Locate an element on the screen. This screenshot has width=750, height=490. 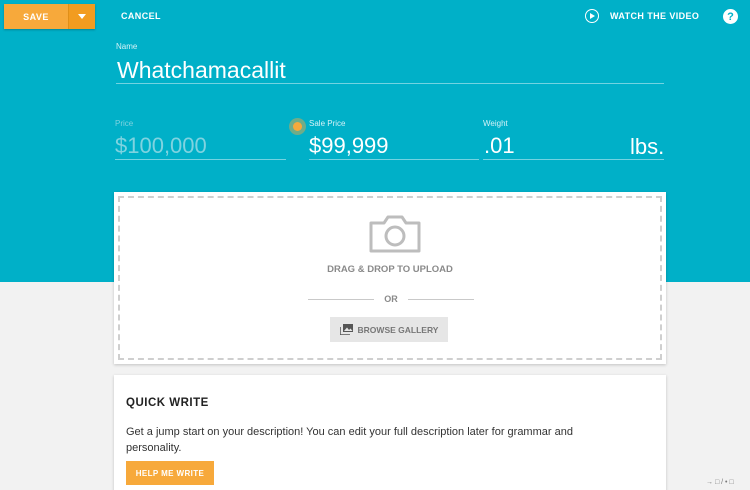
weight-label: Weight is located at coordinates (495, 123).